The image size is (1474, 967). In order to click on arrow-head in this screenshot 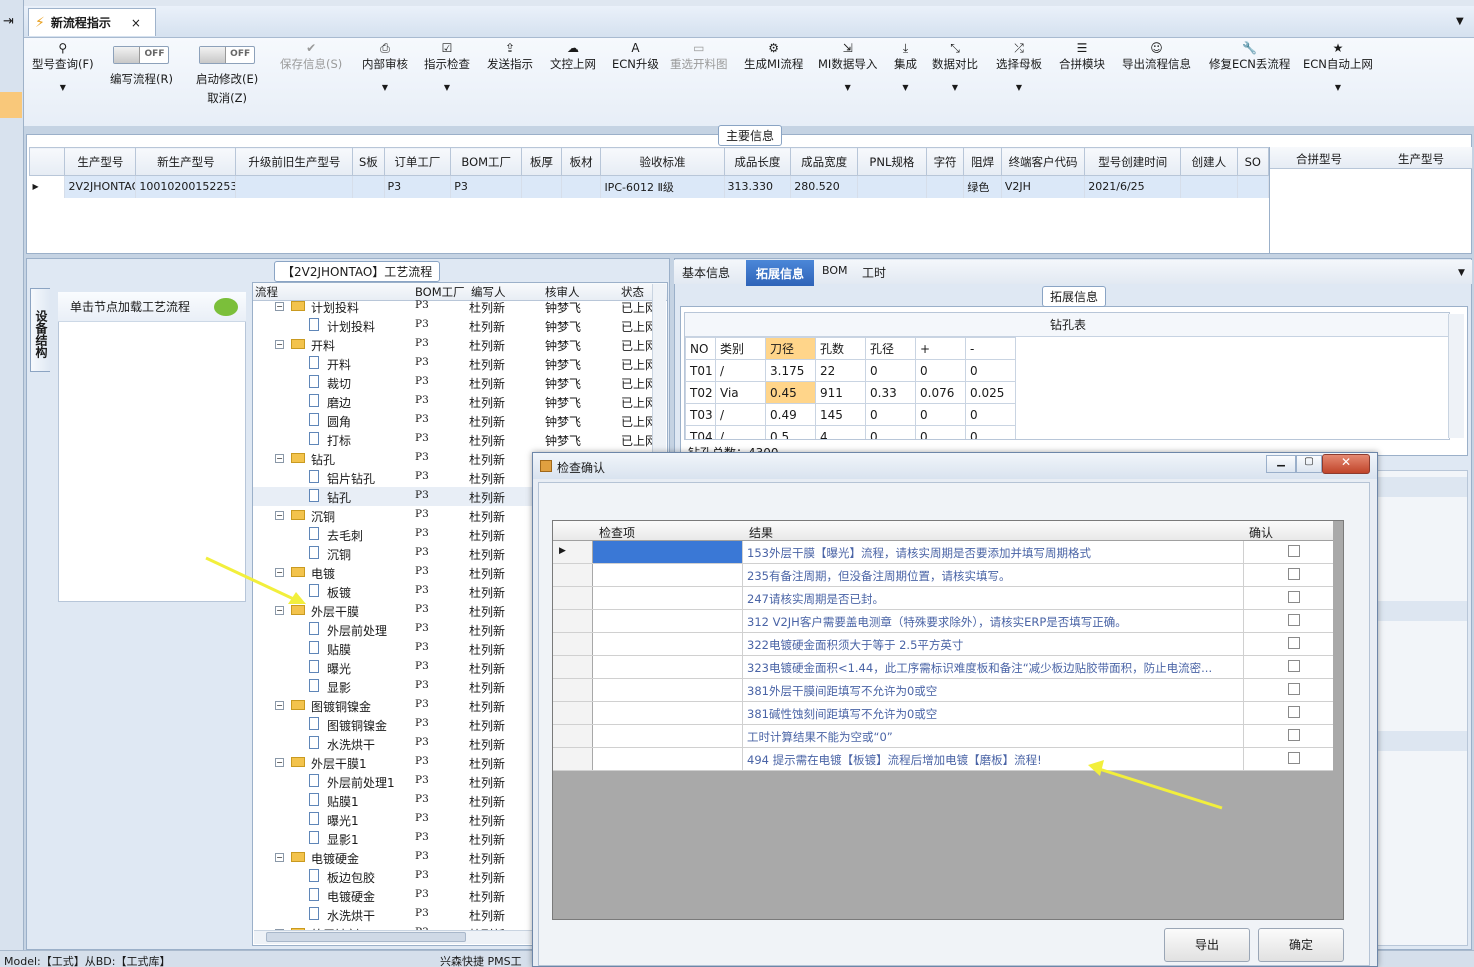, I will do `click(1096, 768)`.